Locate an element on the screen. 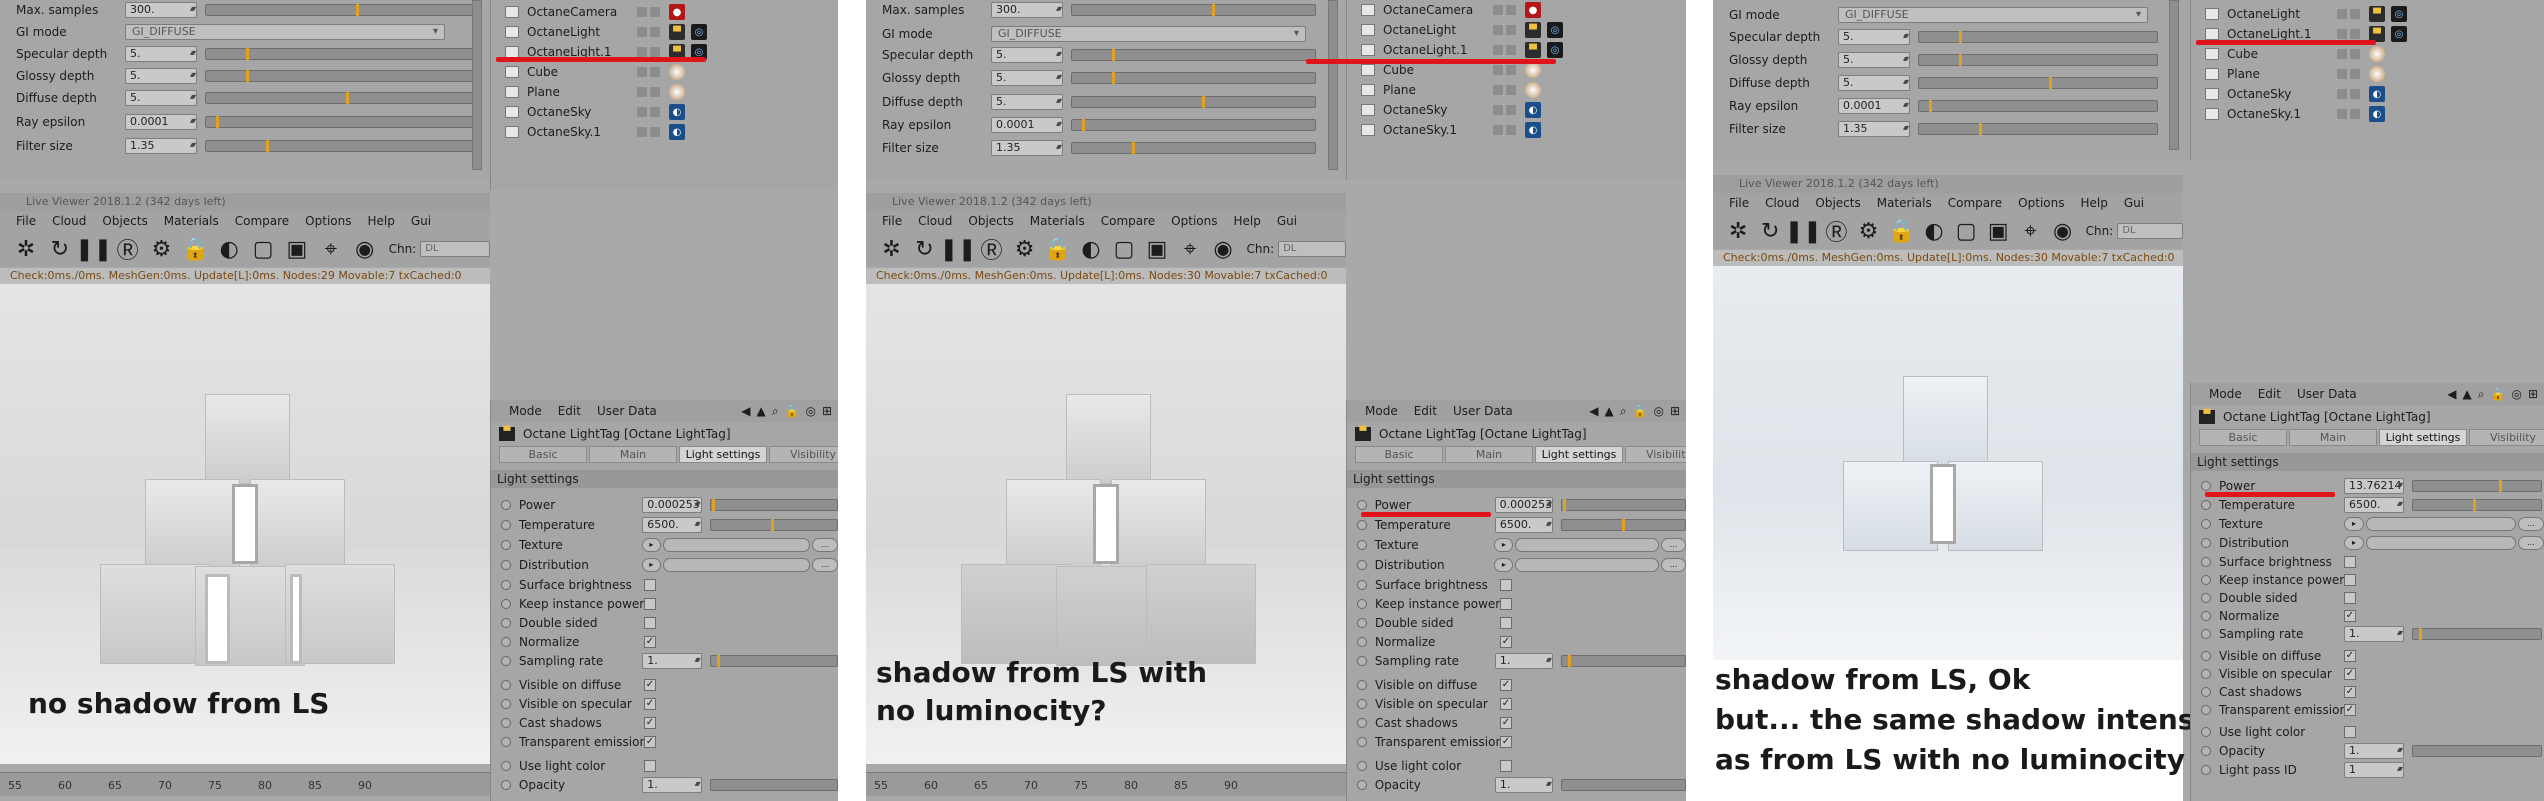  keep-instance-power-checkbox is located at coordinates (650, 603).